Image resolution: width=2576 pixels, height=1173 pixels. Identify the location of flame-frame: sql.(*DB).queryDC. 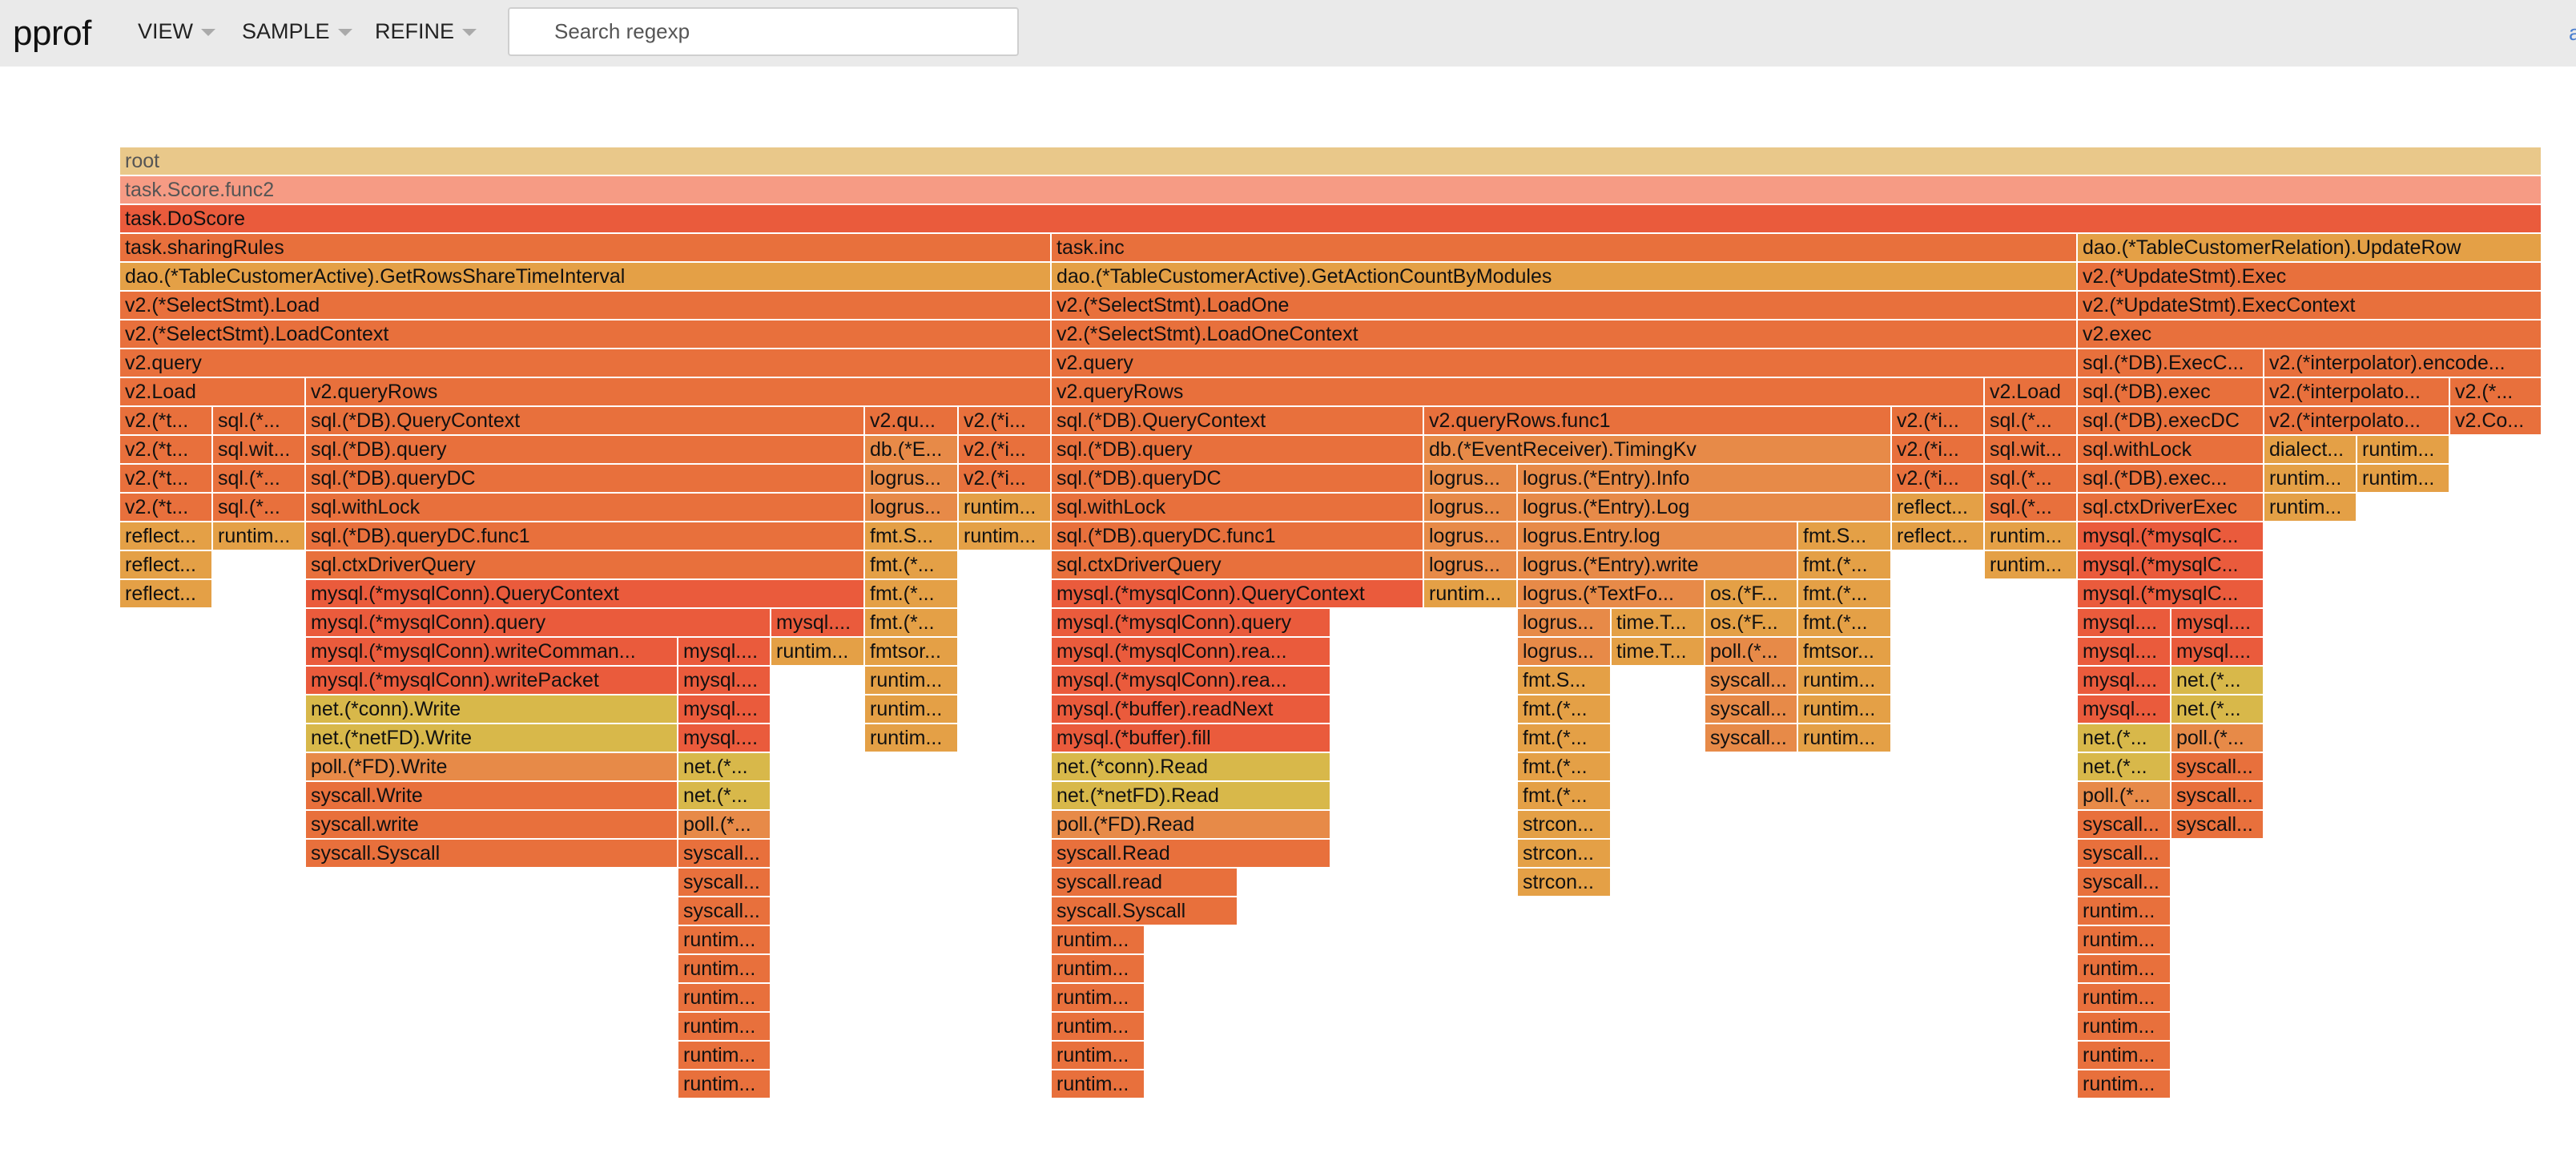
(585, 480).